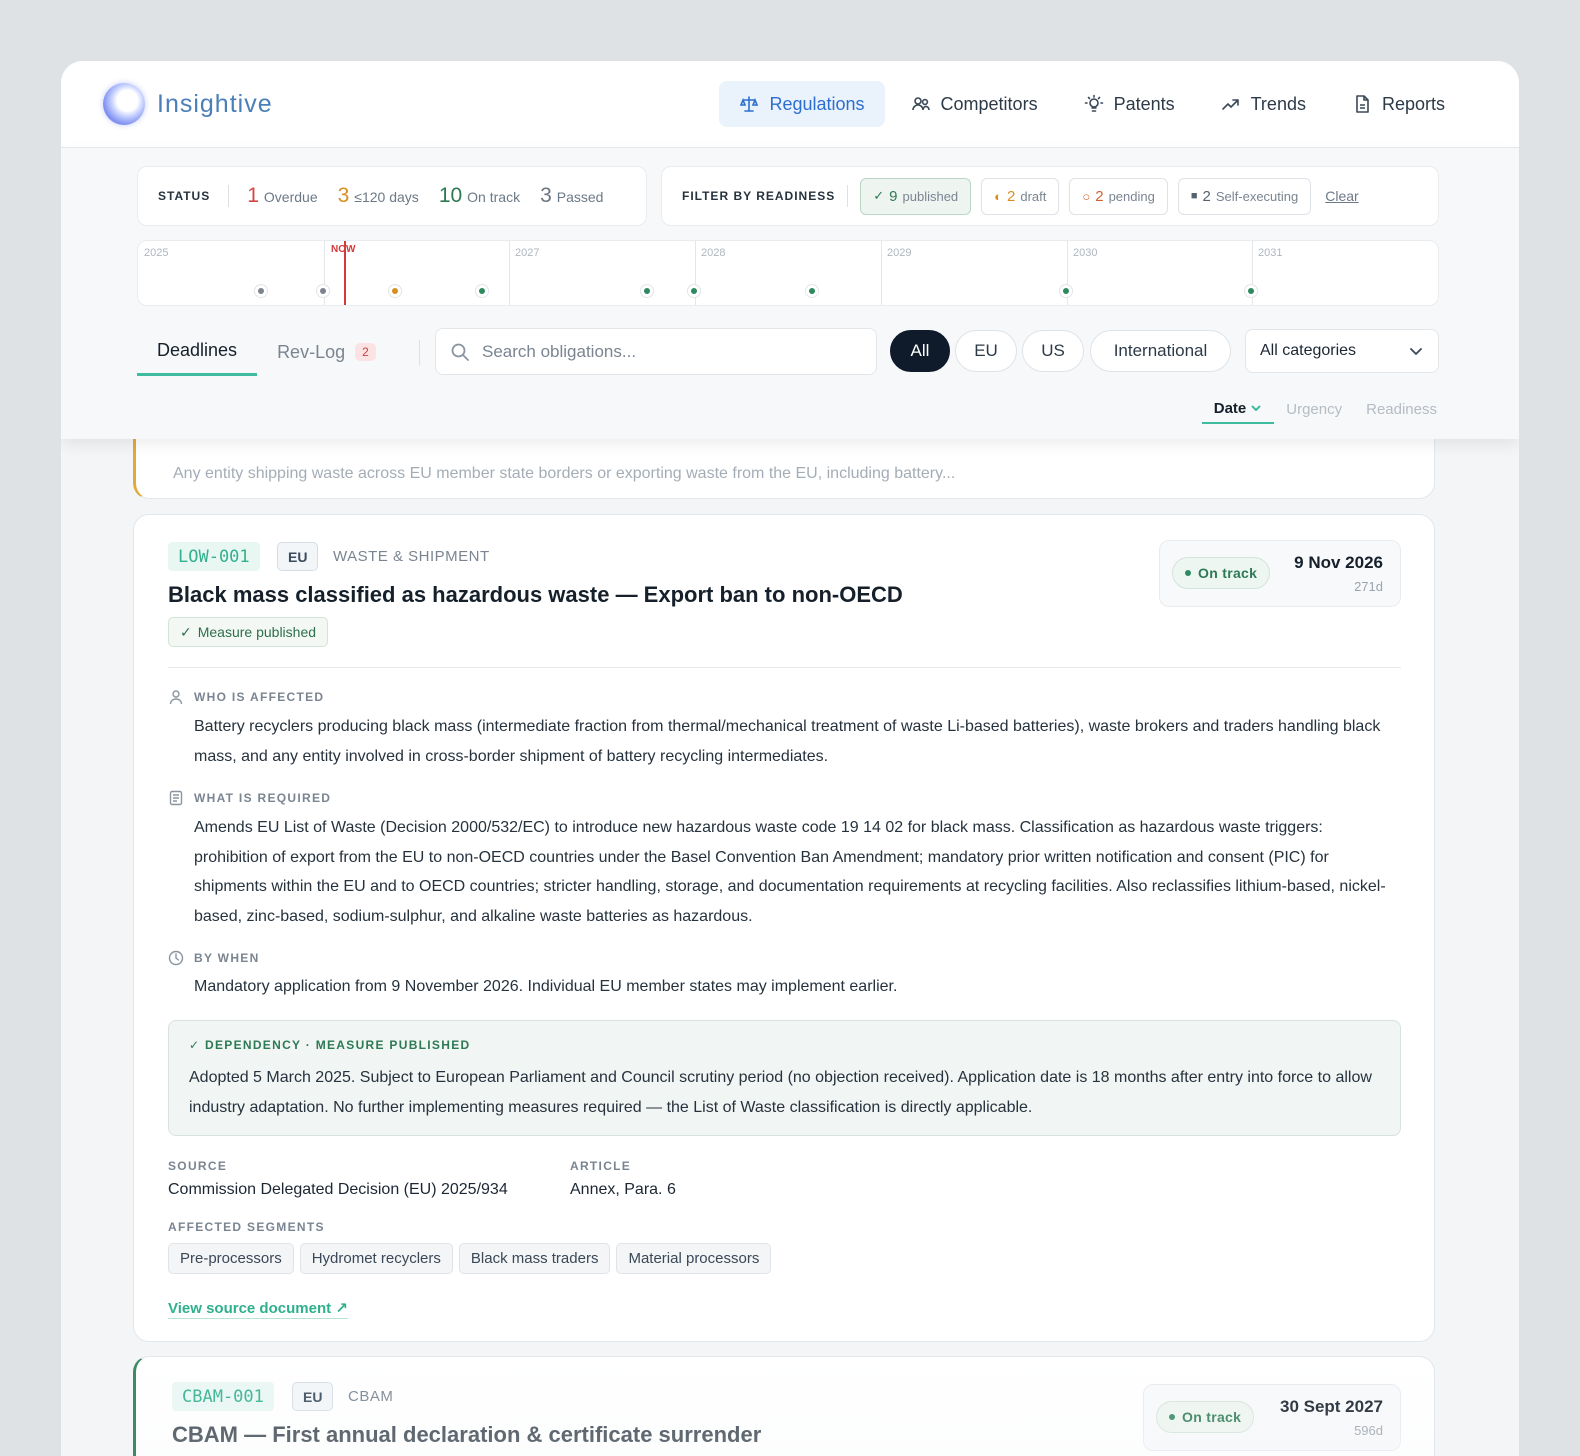  I want to click on stat-on-track: 10 On track, so click(479, 196).